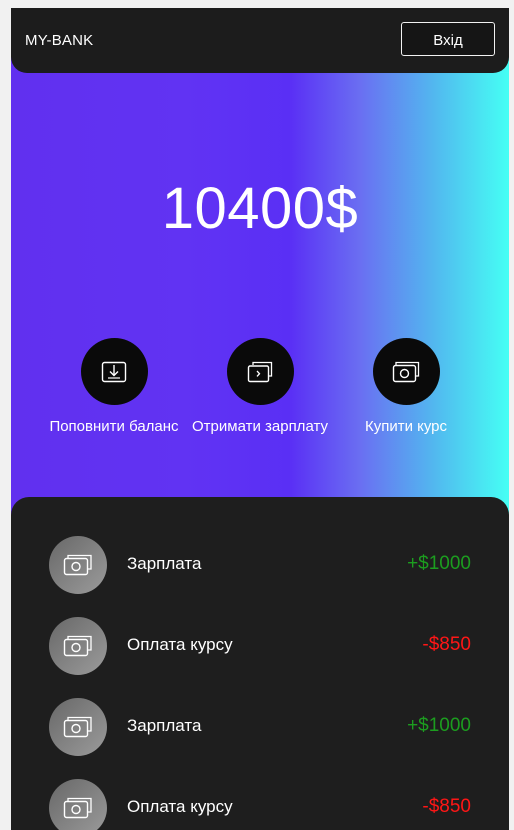 The height and width of the screenshot is (830, 514). I want to click on top-bar: MY-BANK Вхід, so click(260, 40).